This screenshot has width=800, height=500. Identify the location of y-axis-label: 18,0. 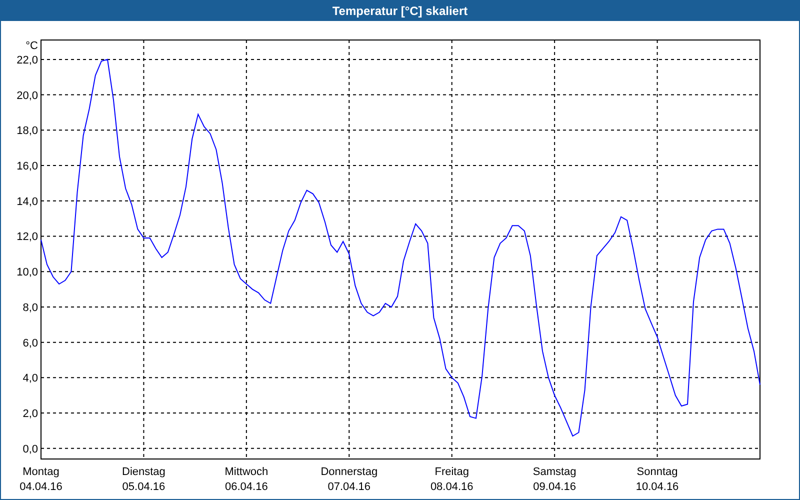
(27, 131).